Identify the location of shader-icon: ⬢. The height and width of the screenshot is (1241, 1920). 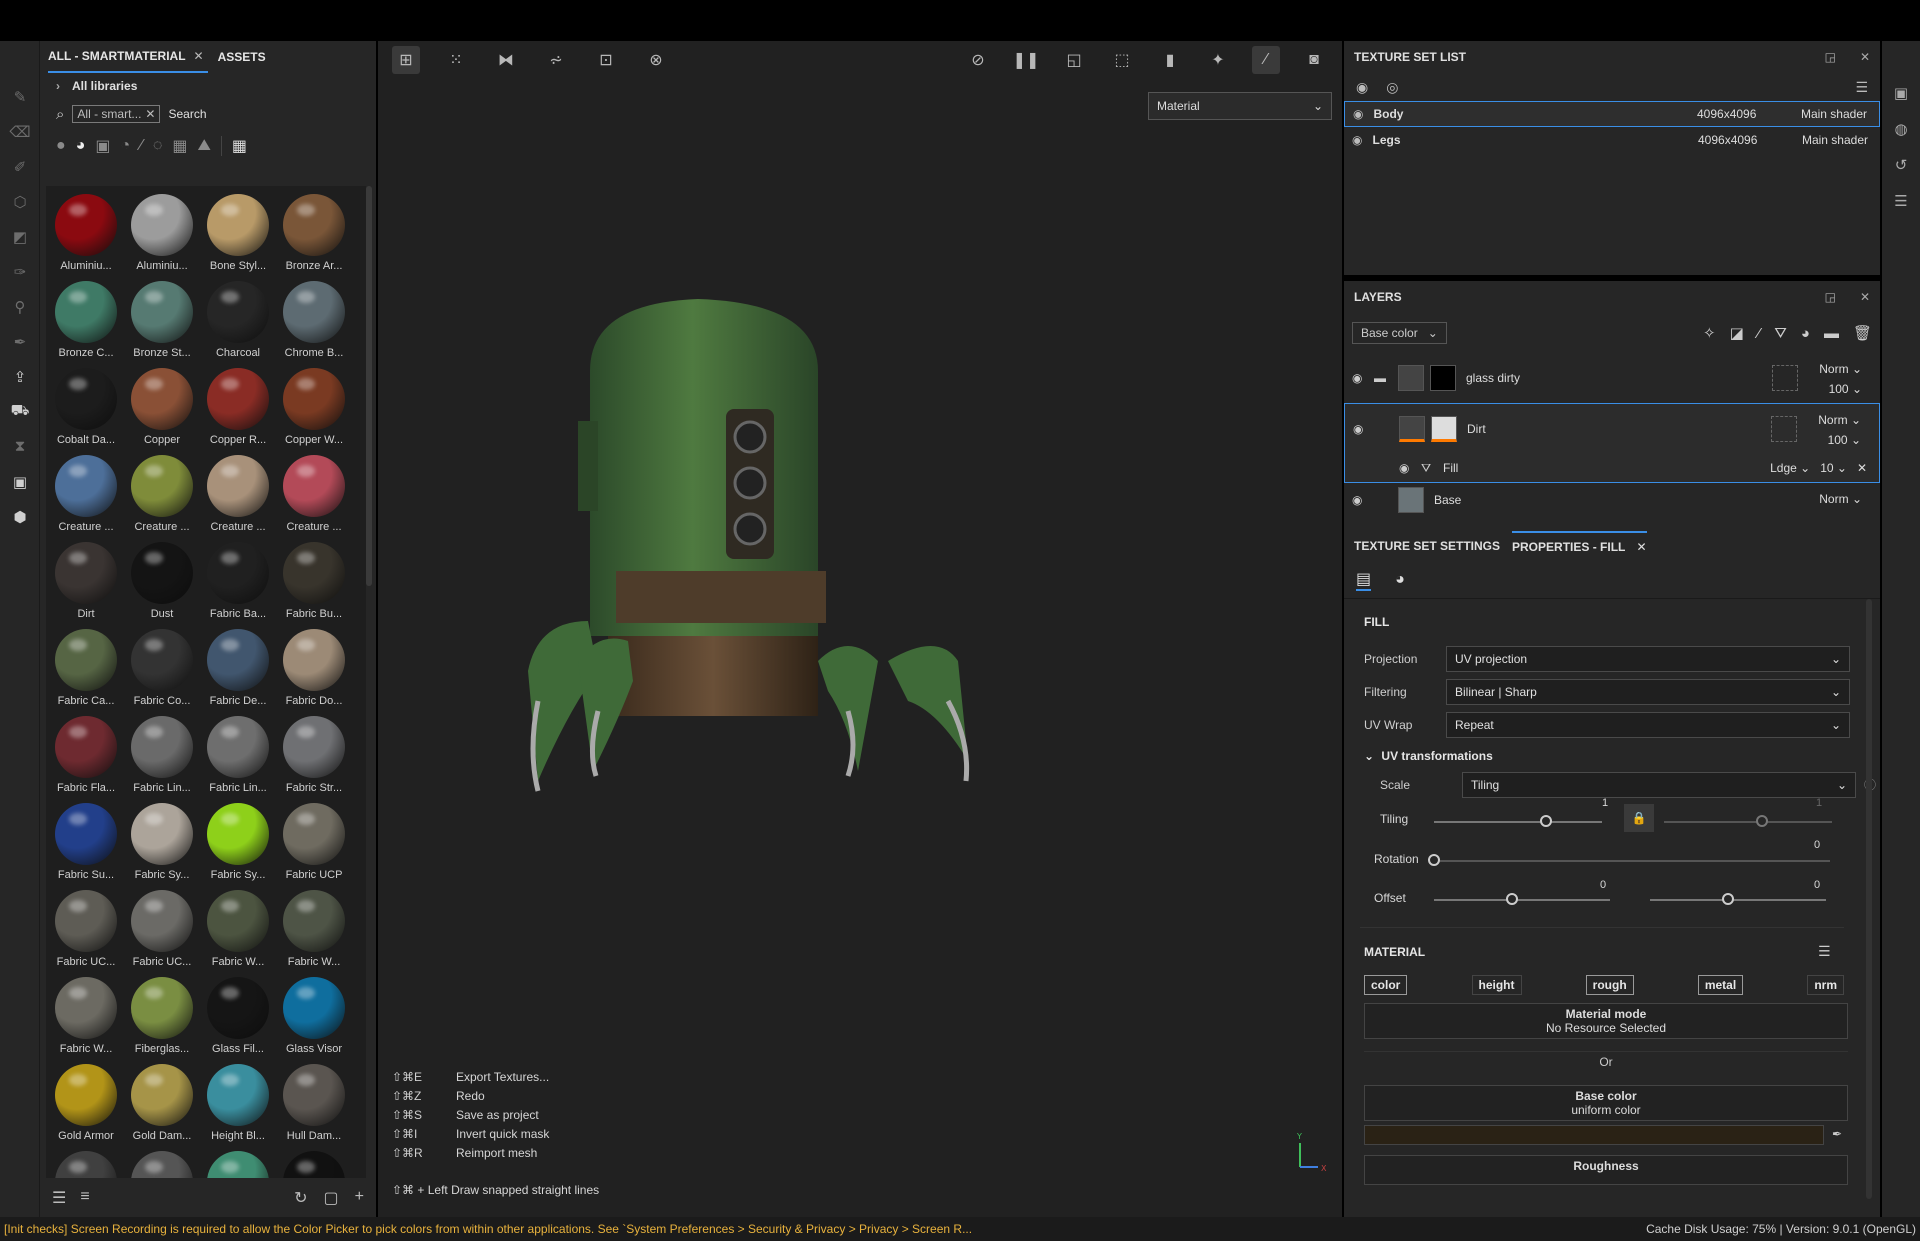
(20, 516).